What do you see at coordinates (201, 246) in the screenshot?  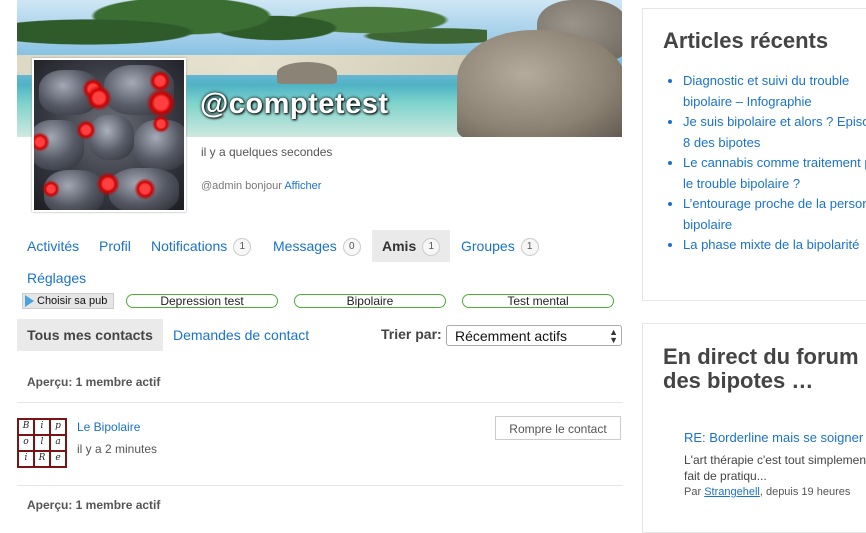 I see `nav-notifications: Notifications 1` at bounding box center [201, 246].